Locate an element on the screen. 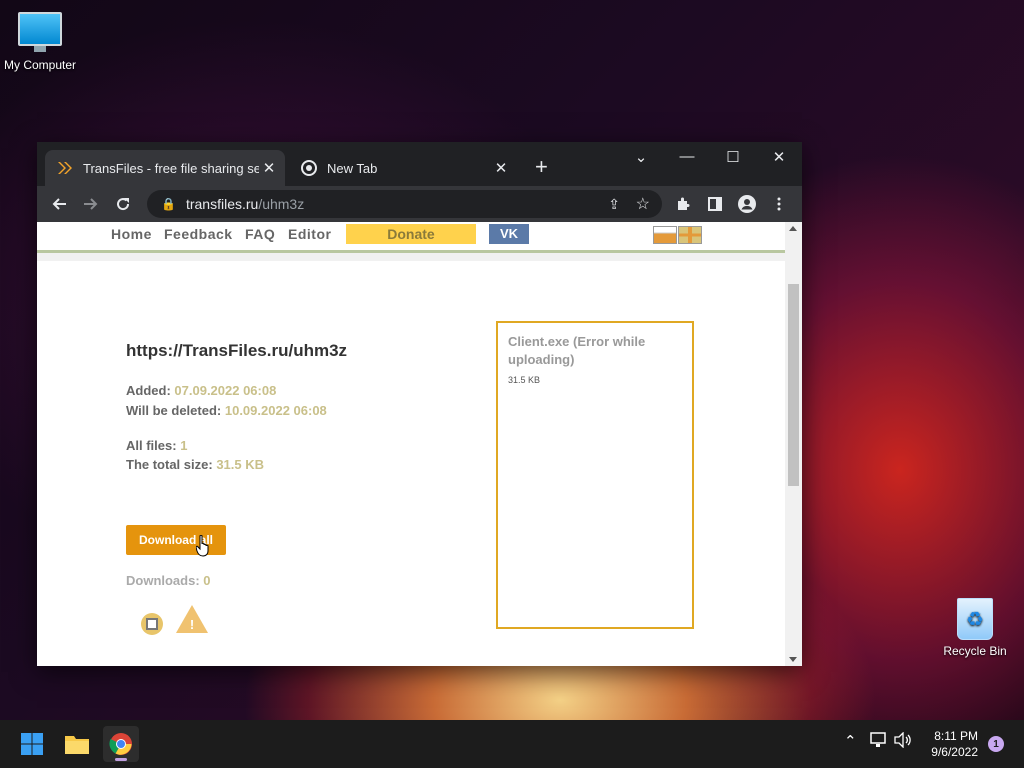 This screenshot has width=1024, height=768. downloads-info: Downloads: 0 is located at coordinates (168, 580).